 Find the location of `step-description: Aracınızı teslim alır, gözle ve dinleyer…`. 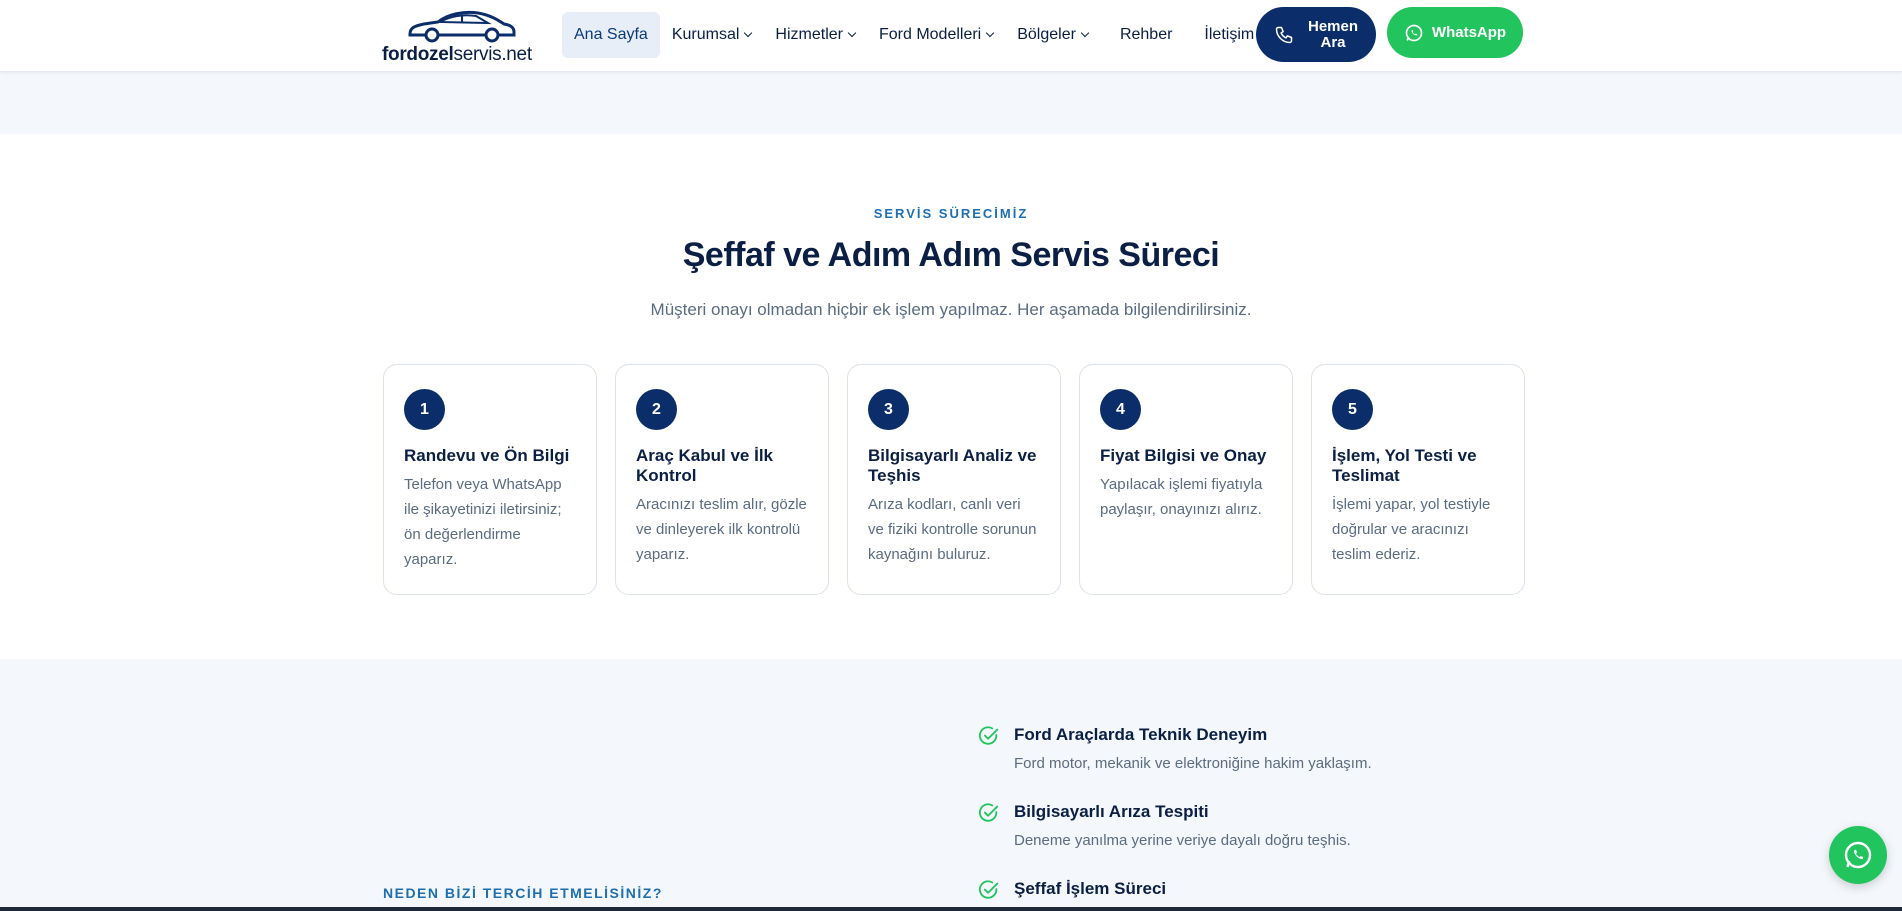

step-description: Aracınızı teslim alır, gözle ve dinleyer… is located at coordinates (721, 529).